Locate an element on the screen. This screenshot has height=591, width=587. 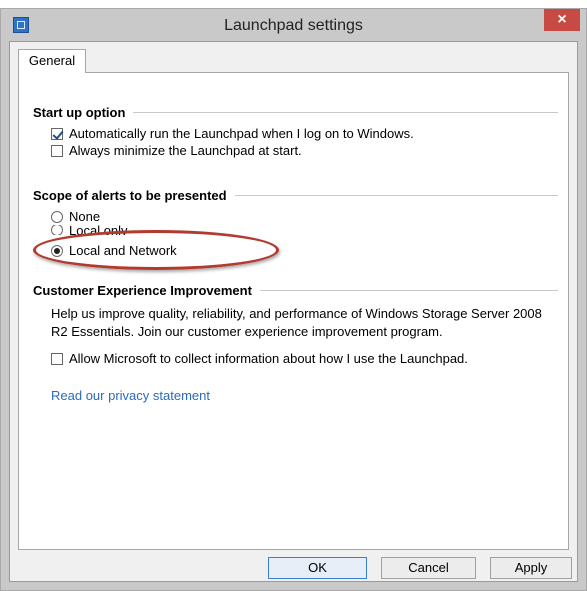
ceip-heading-text: Customer Experience Improvement is located at coordinates (142, 290).